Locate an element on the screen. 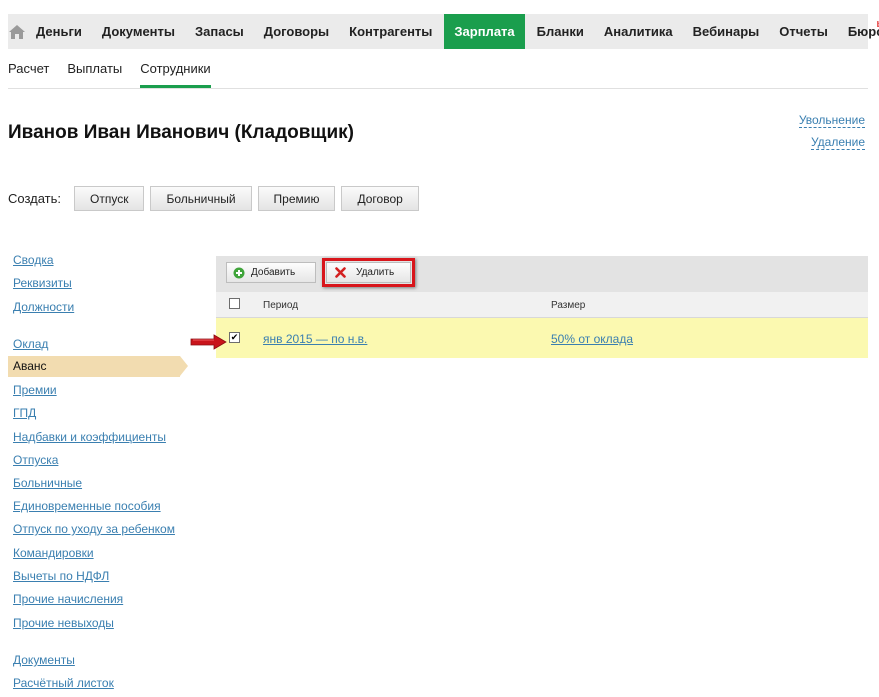  menu-allowances: Надбавки и коэффициенты is located at coordinates (89, 437).